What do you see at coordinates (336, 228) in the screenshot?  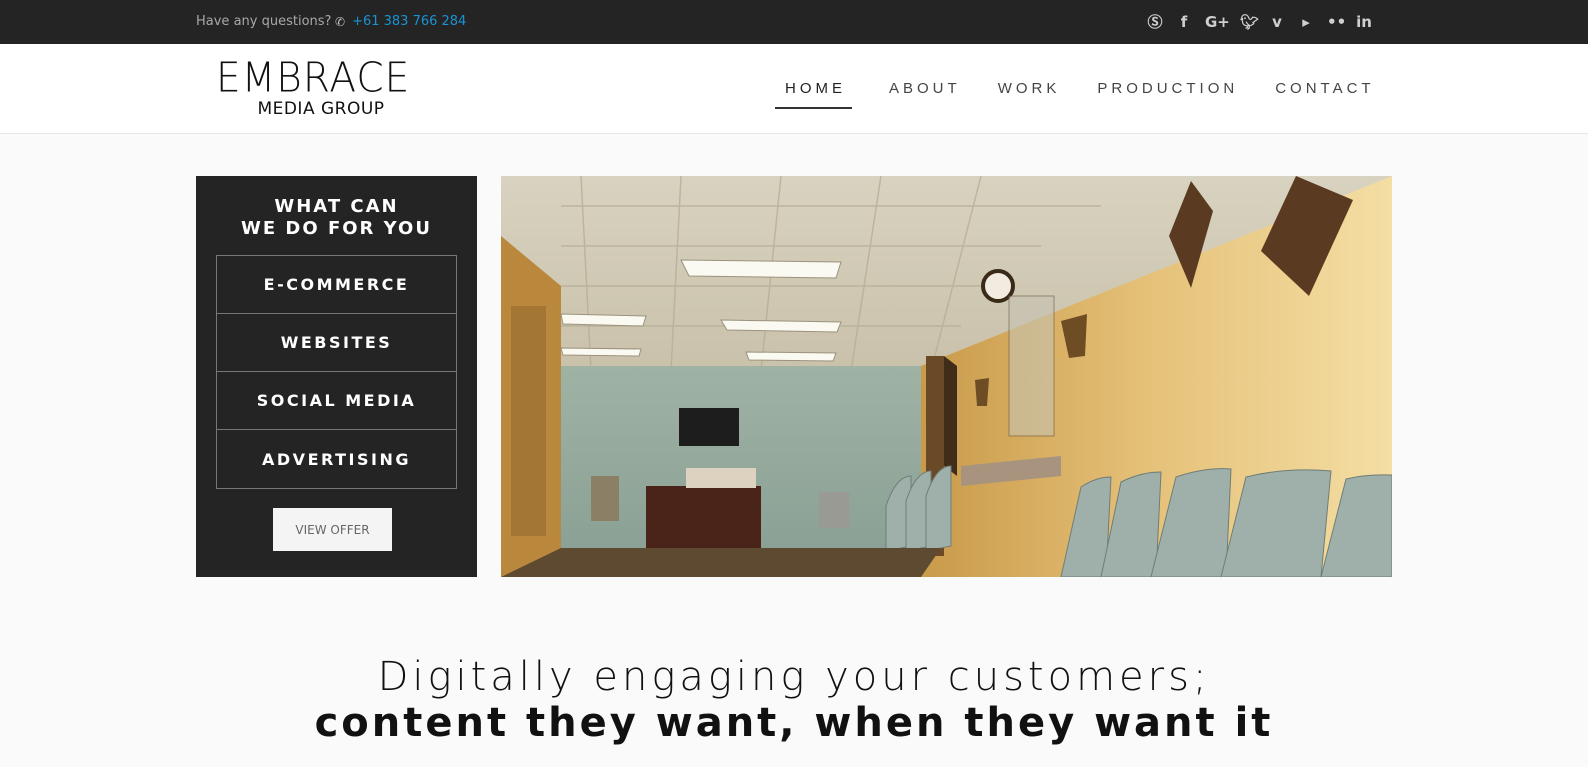 I see `services-title-line2: WE DO FOR YOU` at bounding box center [336, 228].